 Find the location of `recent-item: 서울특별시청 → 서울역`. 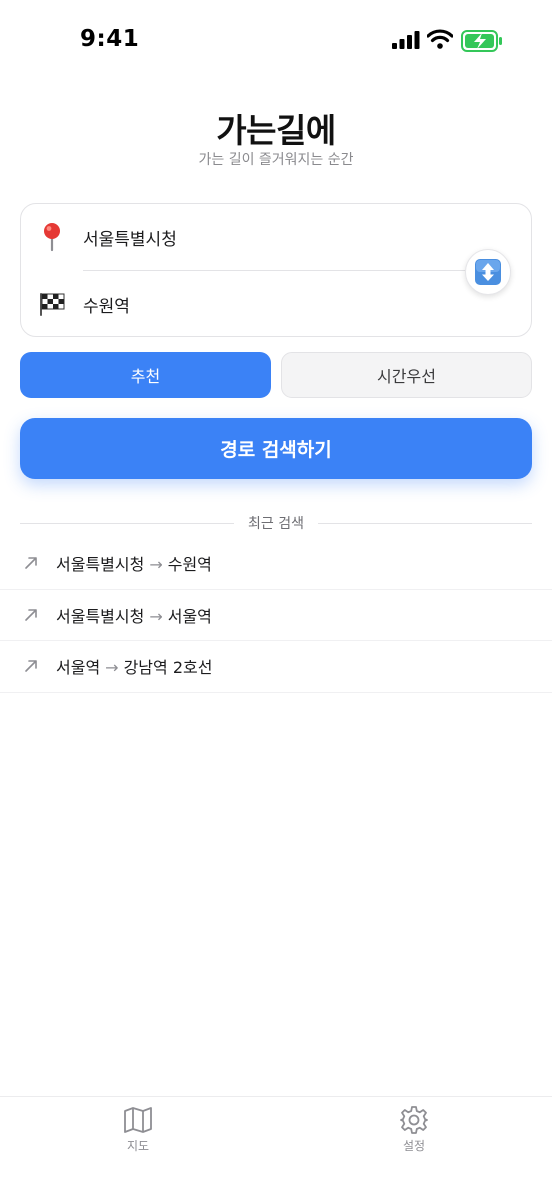

recent-item: 서울특별시청 → 서울역 is located at coordinates (276, 615).